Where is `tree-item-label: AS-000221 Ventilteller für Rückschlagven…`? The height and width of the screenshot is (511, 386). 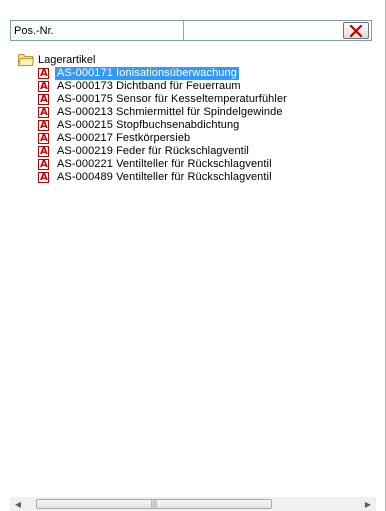
tree-item-label: AS-000221 Ventilteller für Rückschlagven… is located at coordinates (164, 164).